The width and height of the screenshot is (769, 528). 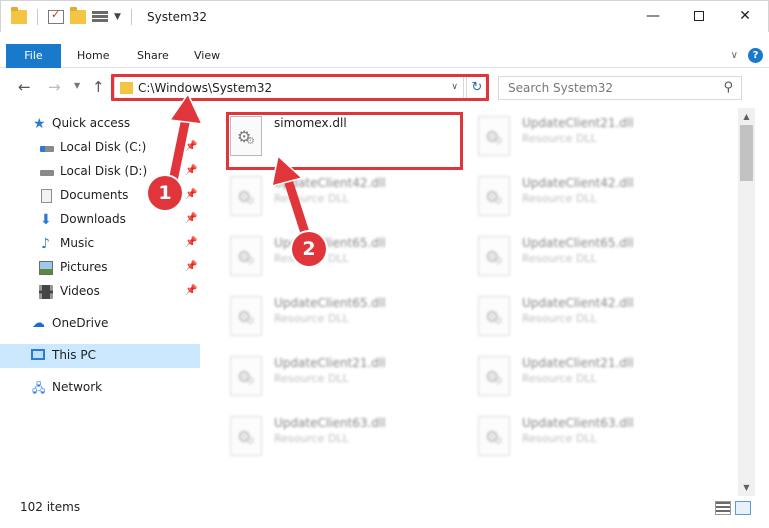 I want to click on step-2-badge: 2, so click(x=309, y=249).